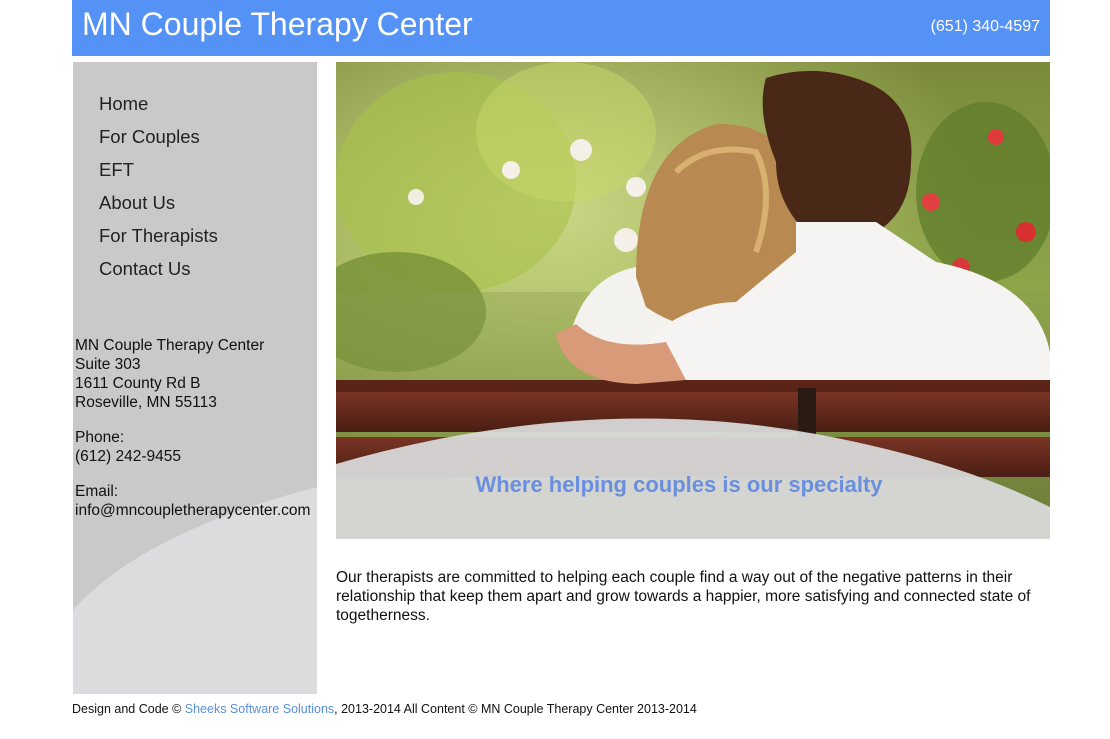 This screenshot has height=739, width=1110. Describe the element at coordinates (985, 26) in the screenshot. I see `header-phone: (651) 340-4597` at that location.